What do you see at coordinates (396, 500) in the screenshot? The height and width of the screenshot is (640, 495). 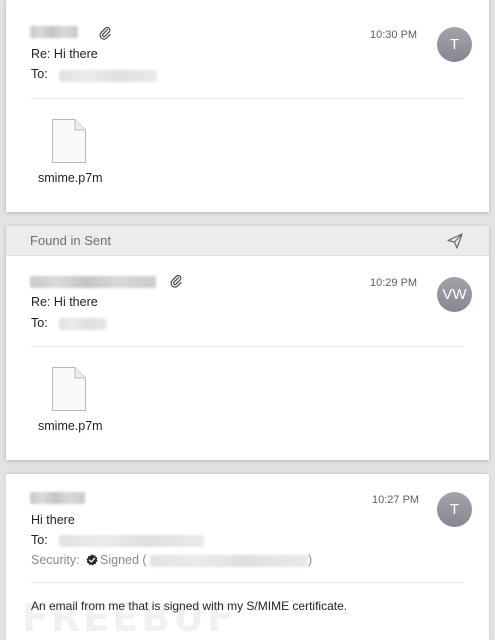 I see `message-time: 10:27 PM` at bounding box center [396, 500].